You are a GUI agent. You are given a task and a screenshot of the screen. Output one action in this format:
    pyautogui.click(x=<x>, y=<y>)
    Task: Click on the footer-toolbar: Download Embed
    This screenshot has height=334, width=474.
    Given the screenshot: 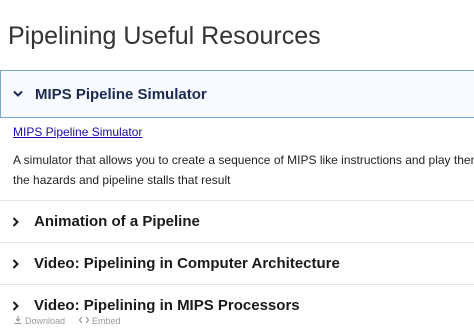 What is the action you would take?
    pyautogui.click(x=67, y=321)
    